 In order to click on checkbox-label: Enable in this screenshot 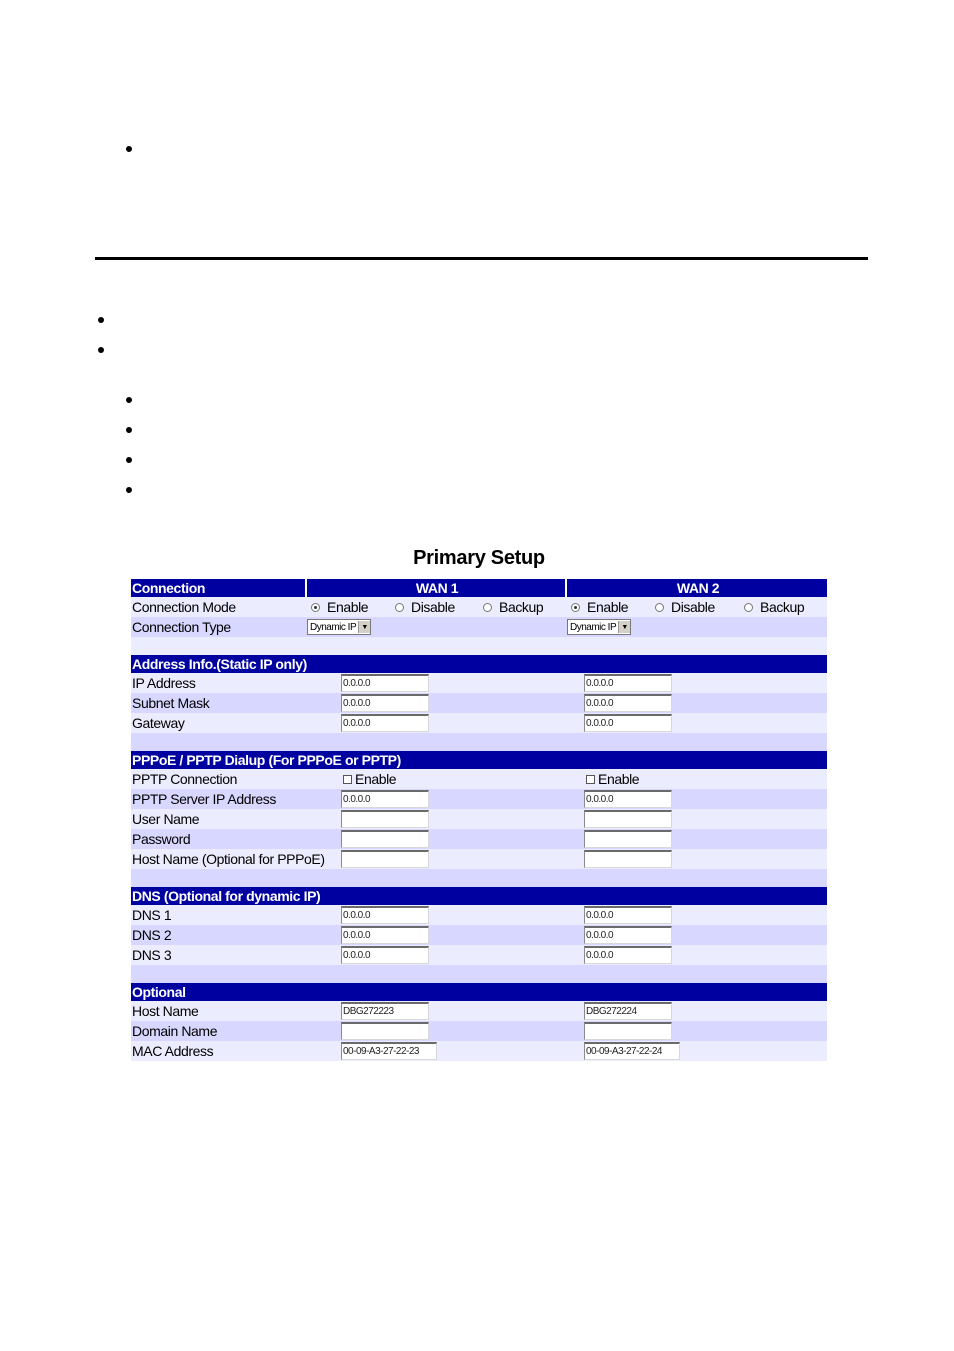, I will do `click(619, 779)`.